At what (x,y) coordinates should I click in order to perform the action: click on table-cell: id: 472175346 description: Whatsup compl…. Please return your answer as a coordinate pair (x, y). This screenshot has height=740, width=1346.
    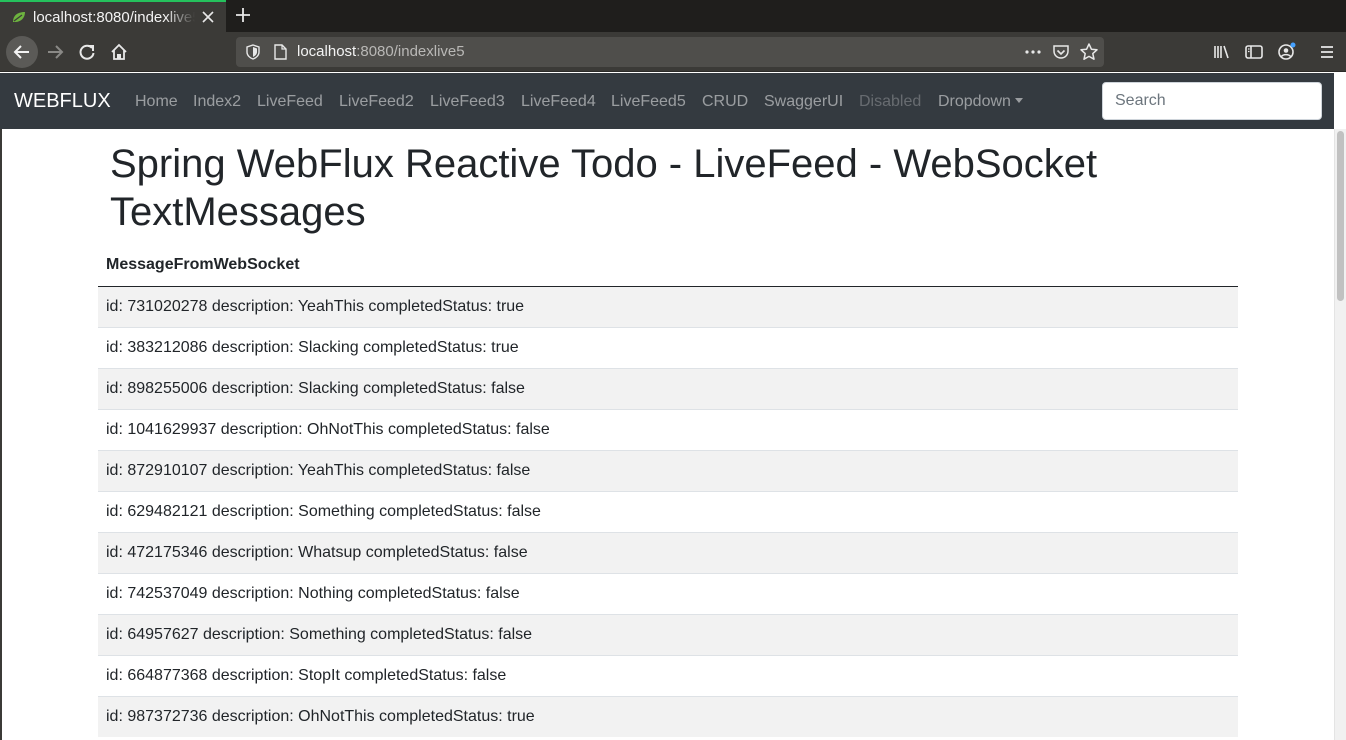
    Looking at the image, I should click on (668, 552).